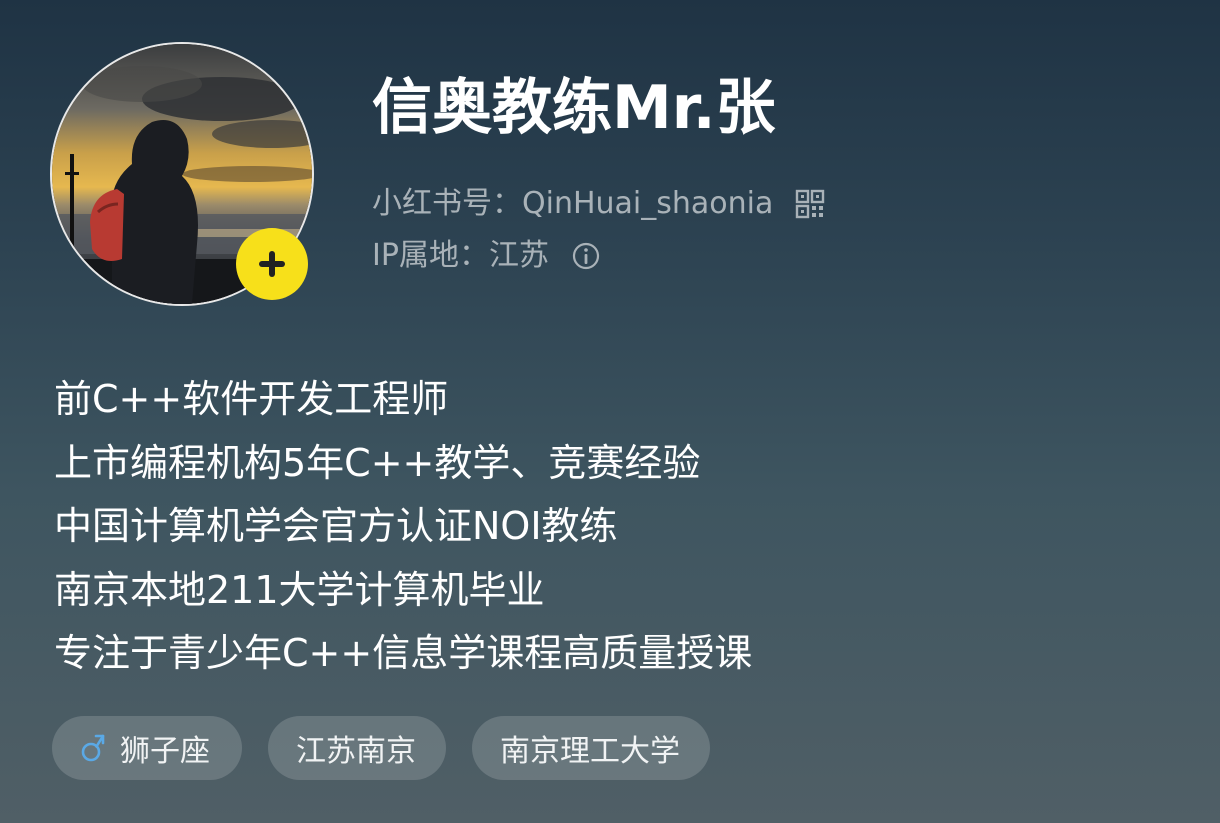 The image size is (1220, 823). What do you see at coordinates (574, 108) in the screenshot?
I see `profile-name: 信奥教练Mr.张` at bounding box center [574, 108].